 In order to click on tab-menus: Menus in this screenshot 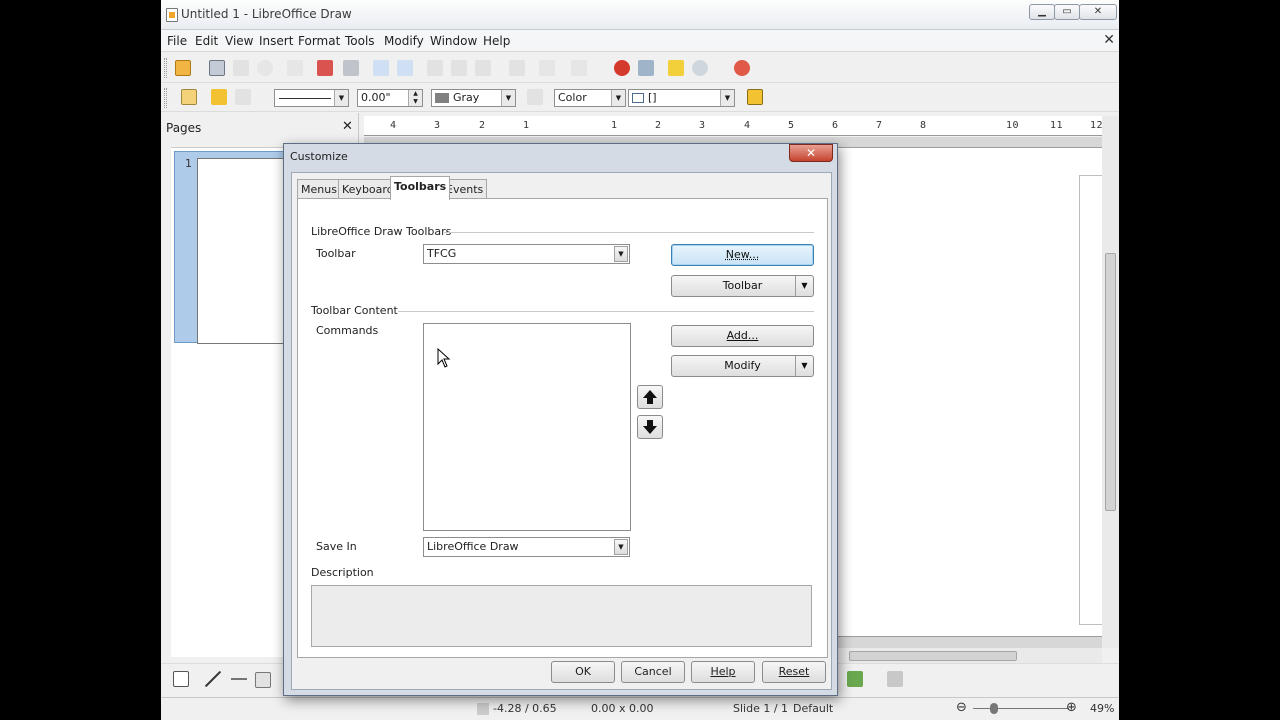, I will do `click(319, 189)`.